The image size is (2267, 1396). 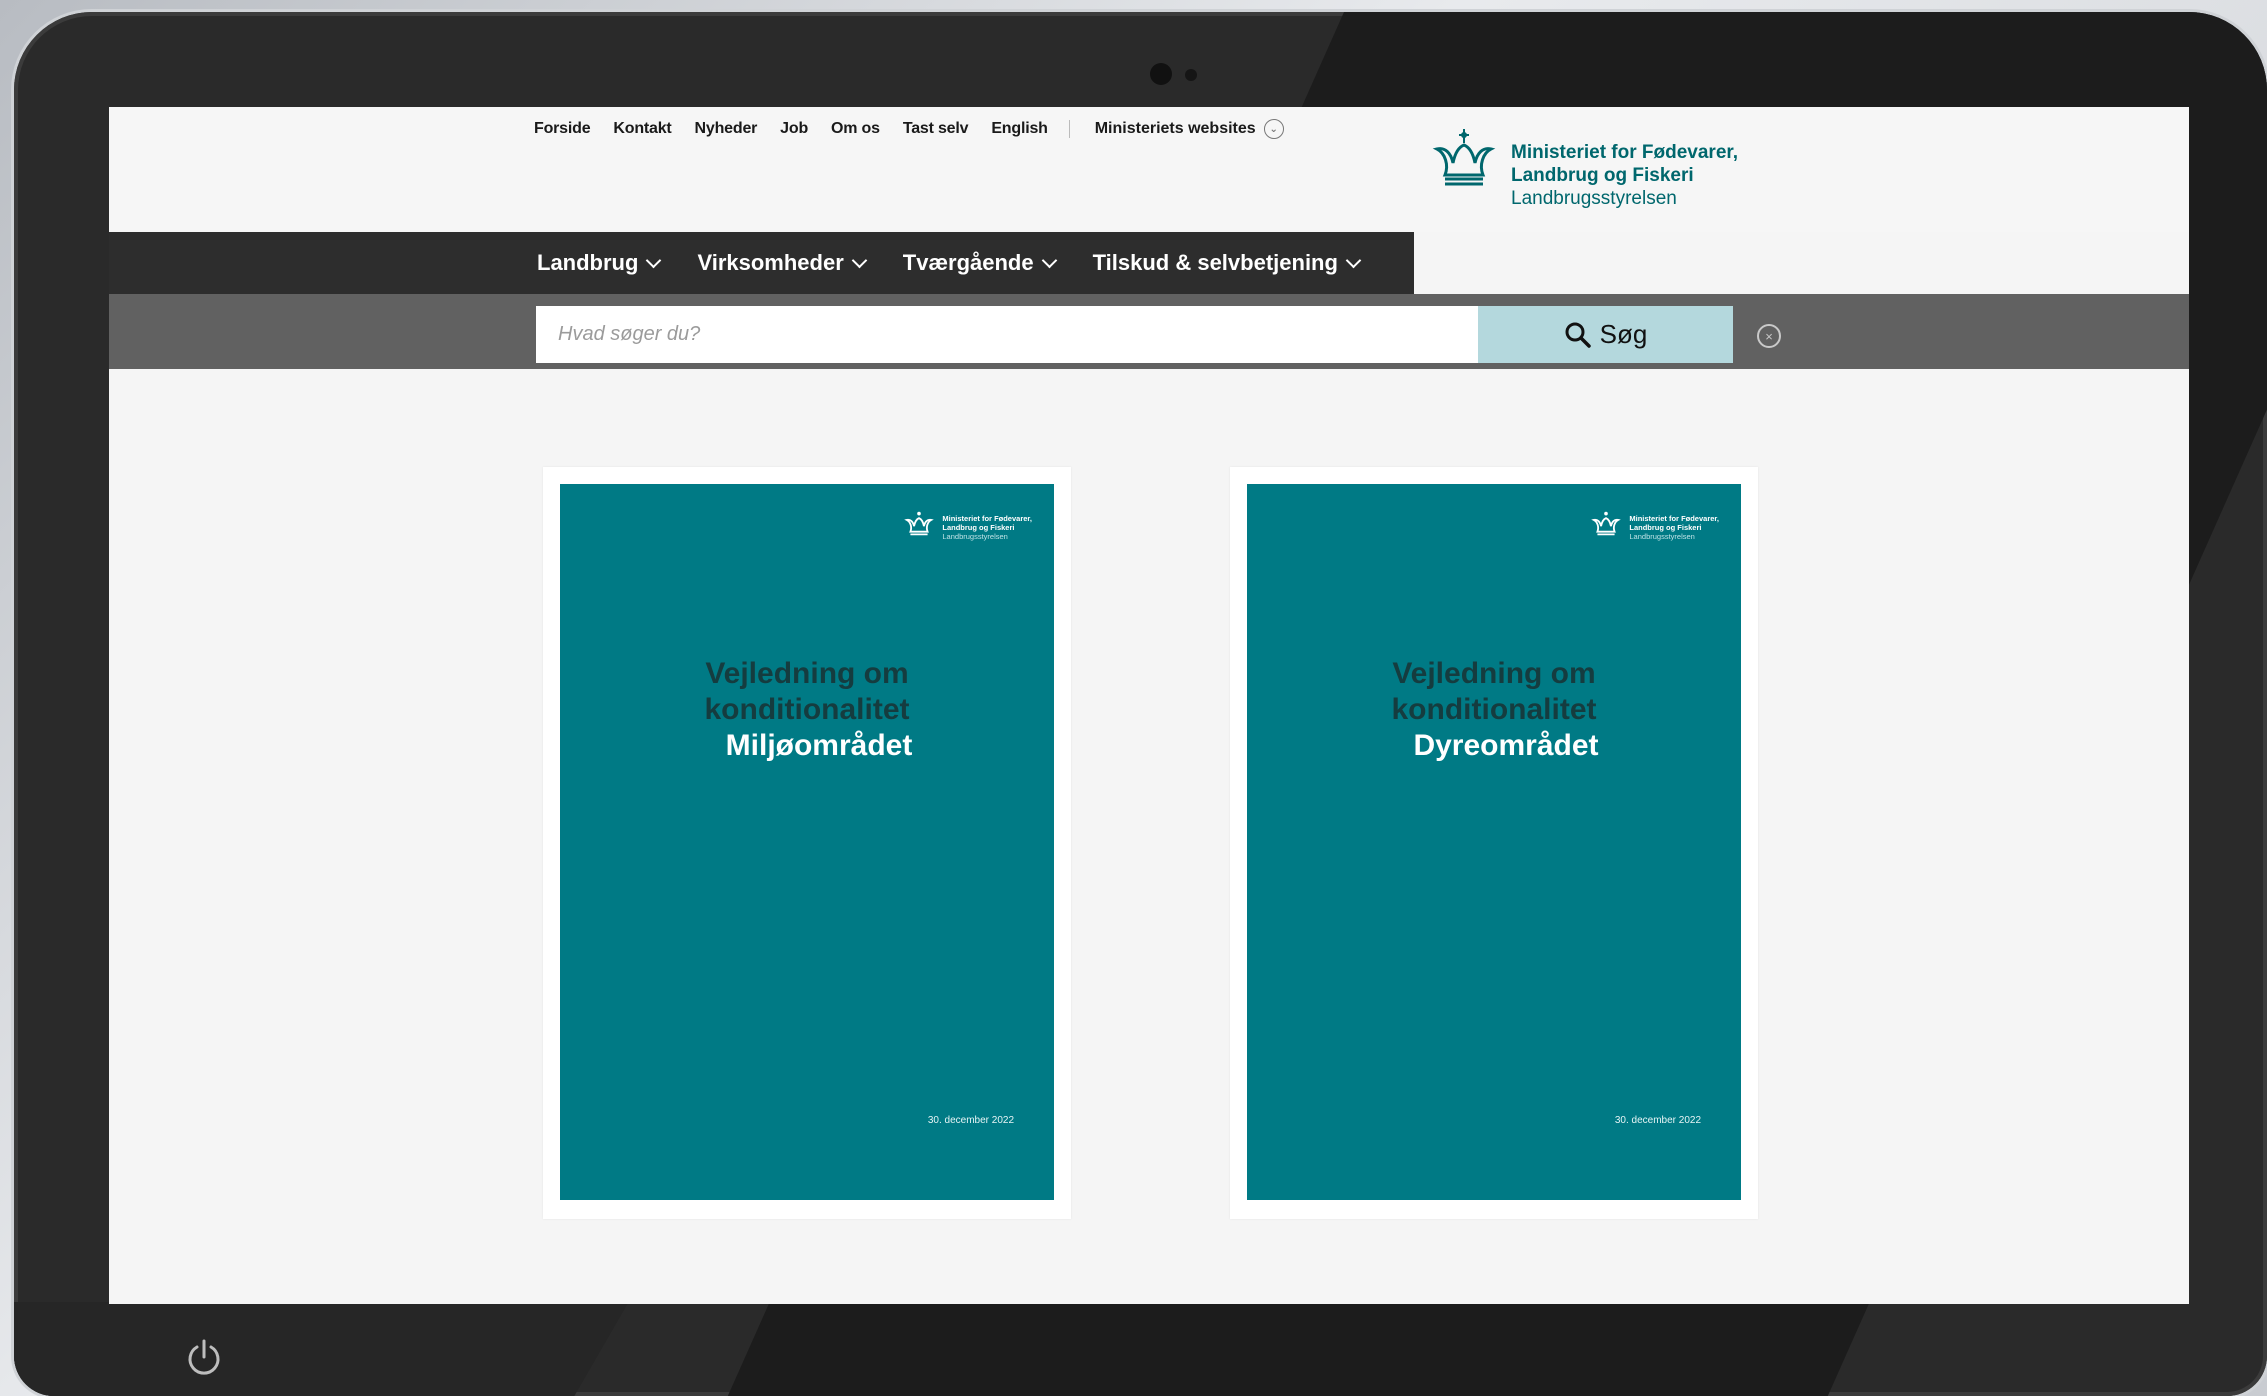 I want to click on top-link-english: English, so click(x=1019, y=129).